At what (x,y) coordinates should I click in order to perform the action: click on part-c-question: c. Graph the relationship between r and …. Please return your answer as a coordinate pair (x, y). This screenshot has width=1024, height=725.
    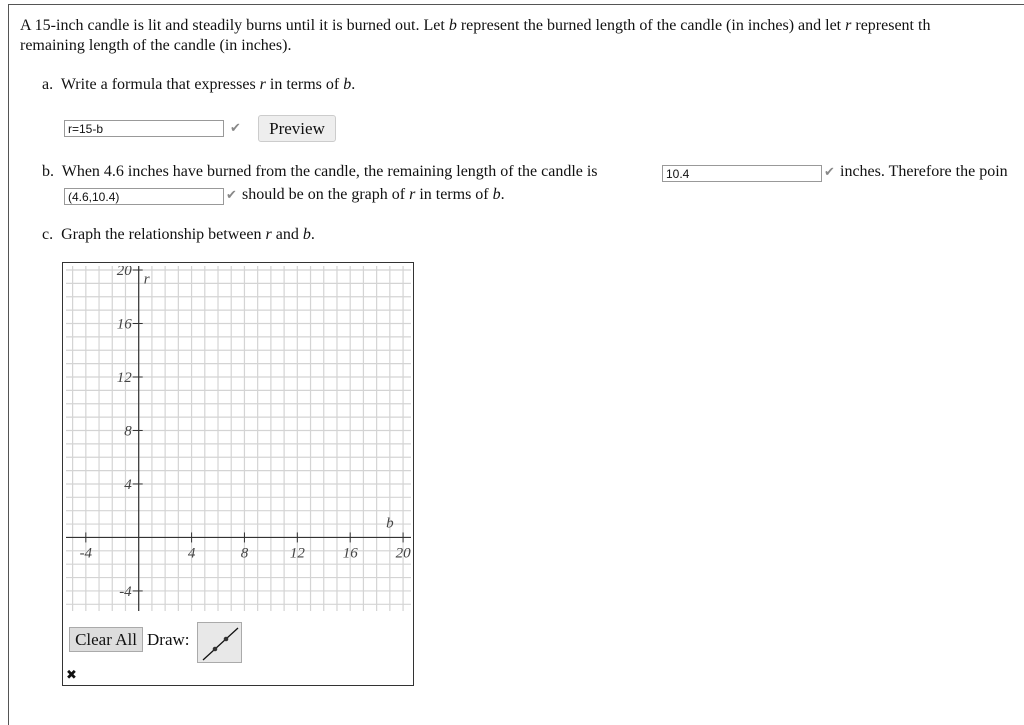
    Looking at the image, I should click on (178, 234).